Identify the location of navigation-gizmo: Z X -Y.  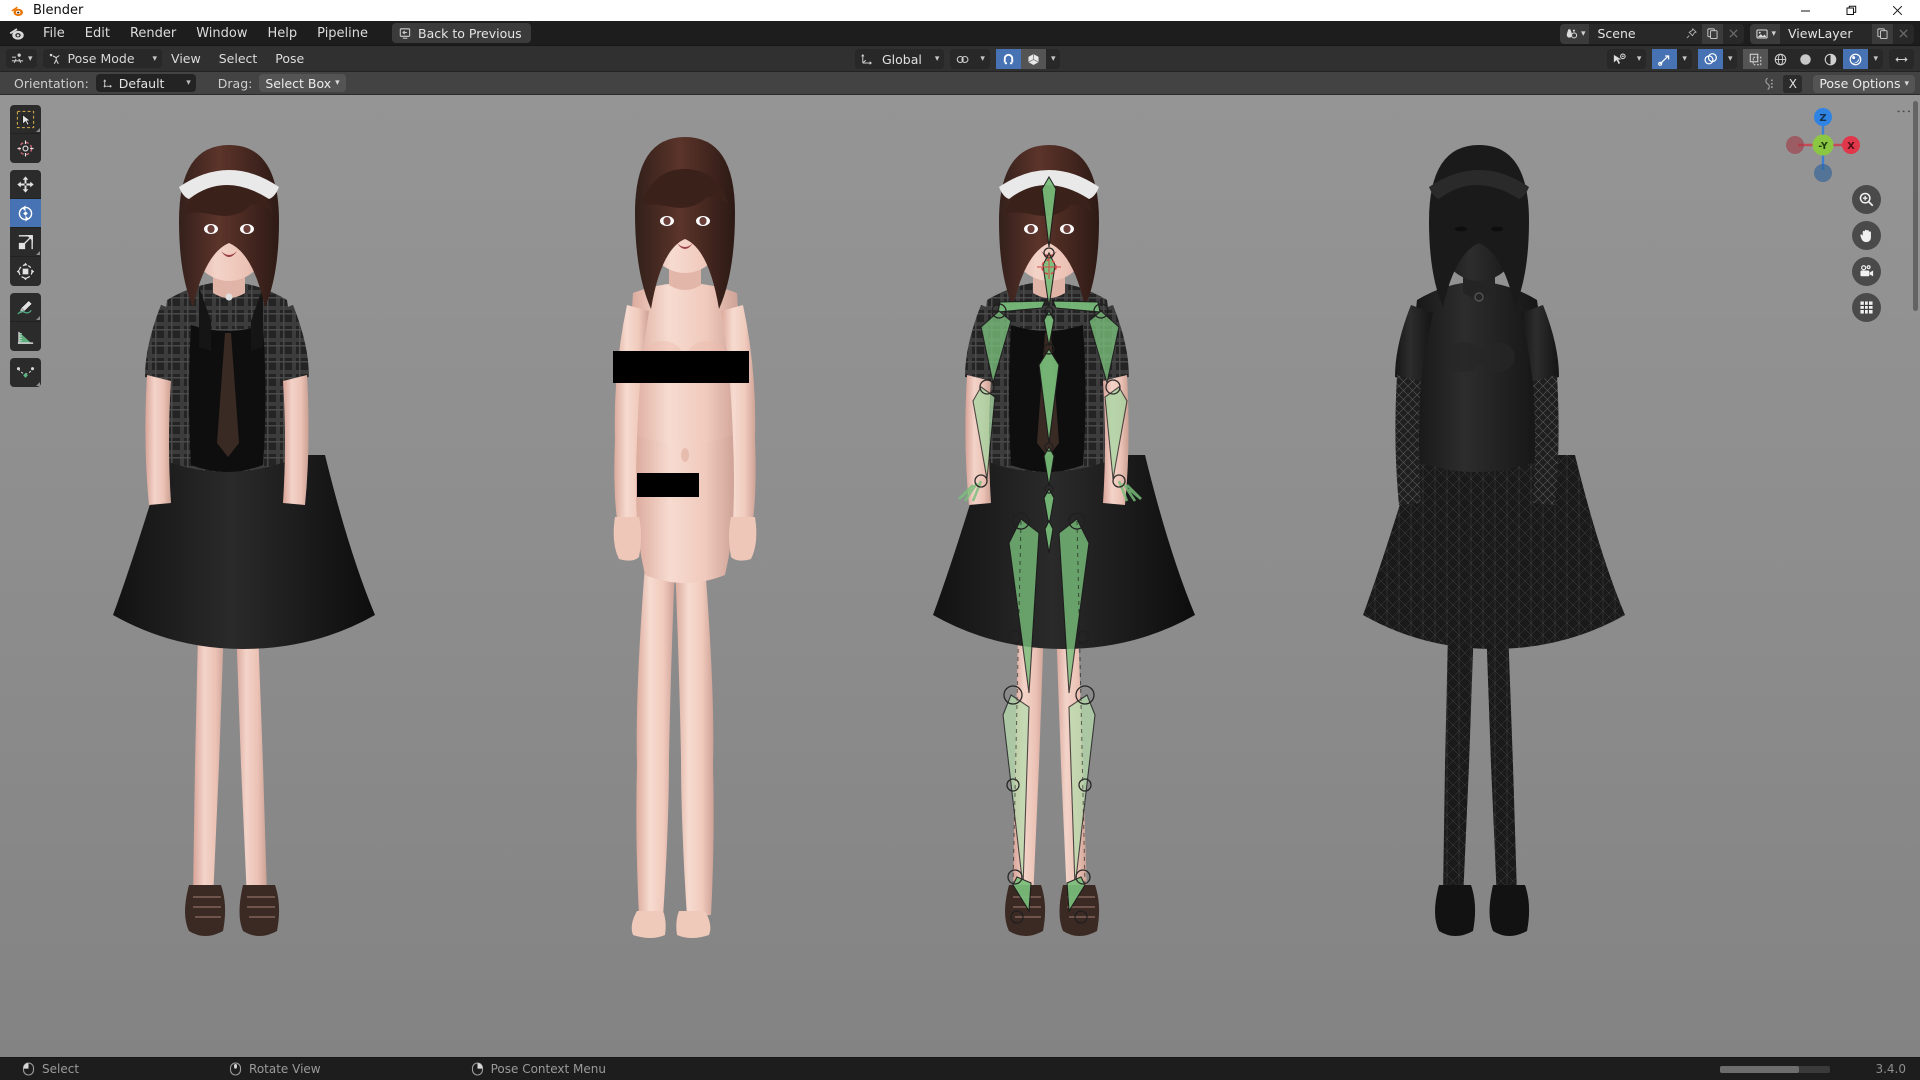
(1823, 145).